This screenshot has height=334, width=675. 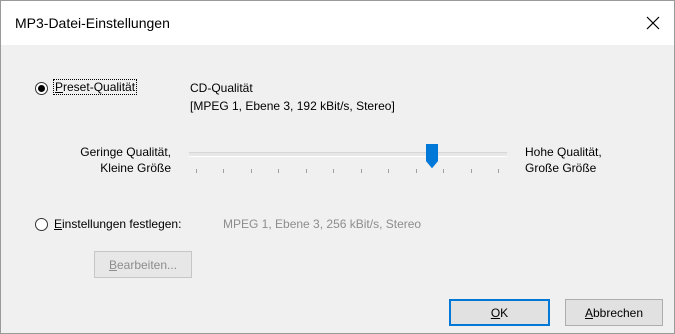 I want to click on ok-accesskey: O, so click(x=495, y=312).